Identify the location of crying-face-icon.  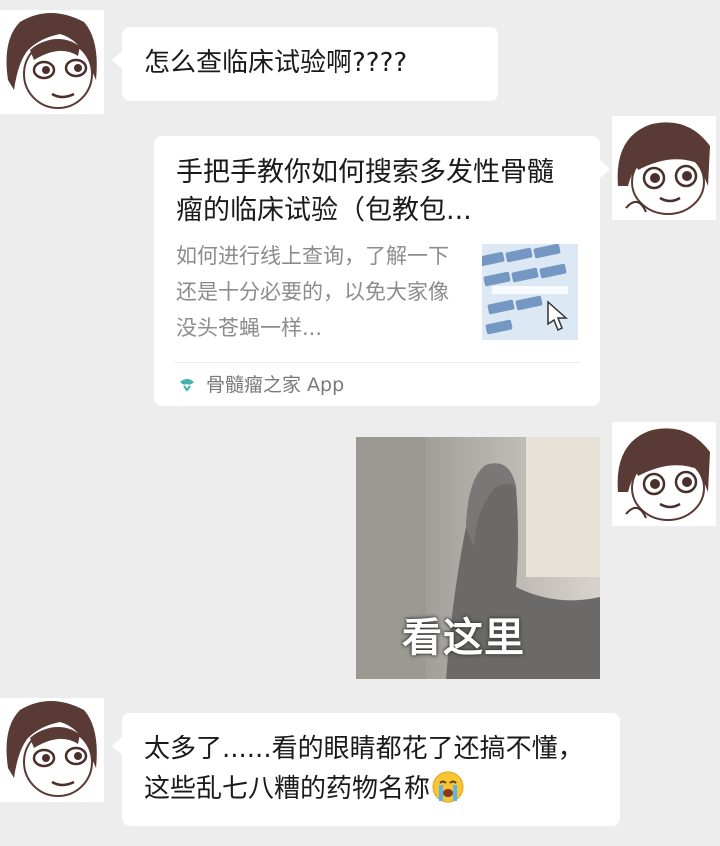
(448, 787).